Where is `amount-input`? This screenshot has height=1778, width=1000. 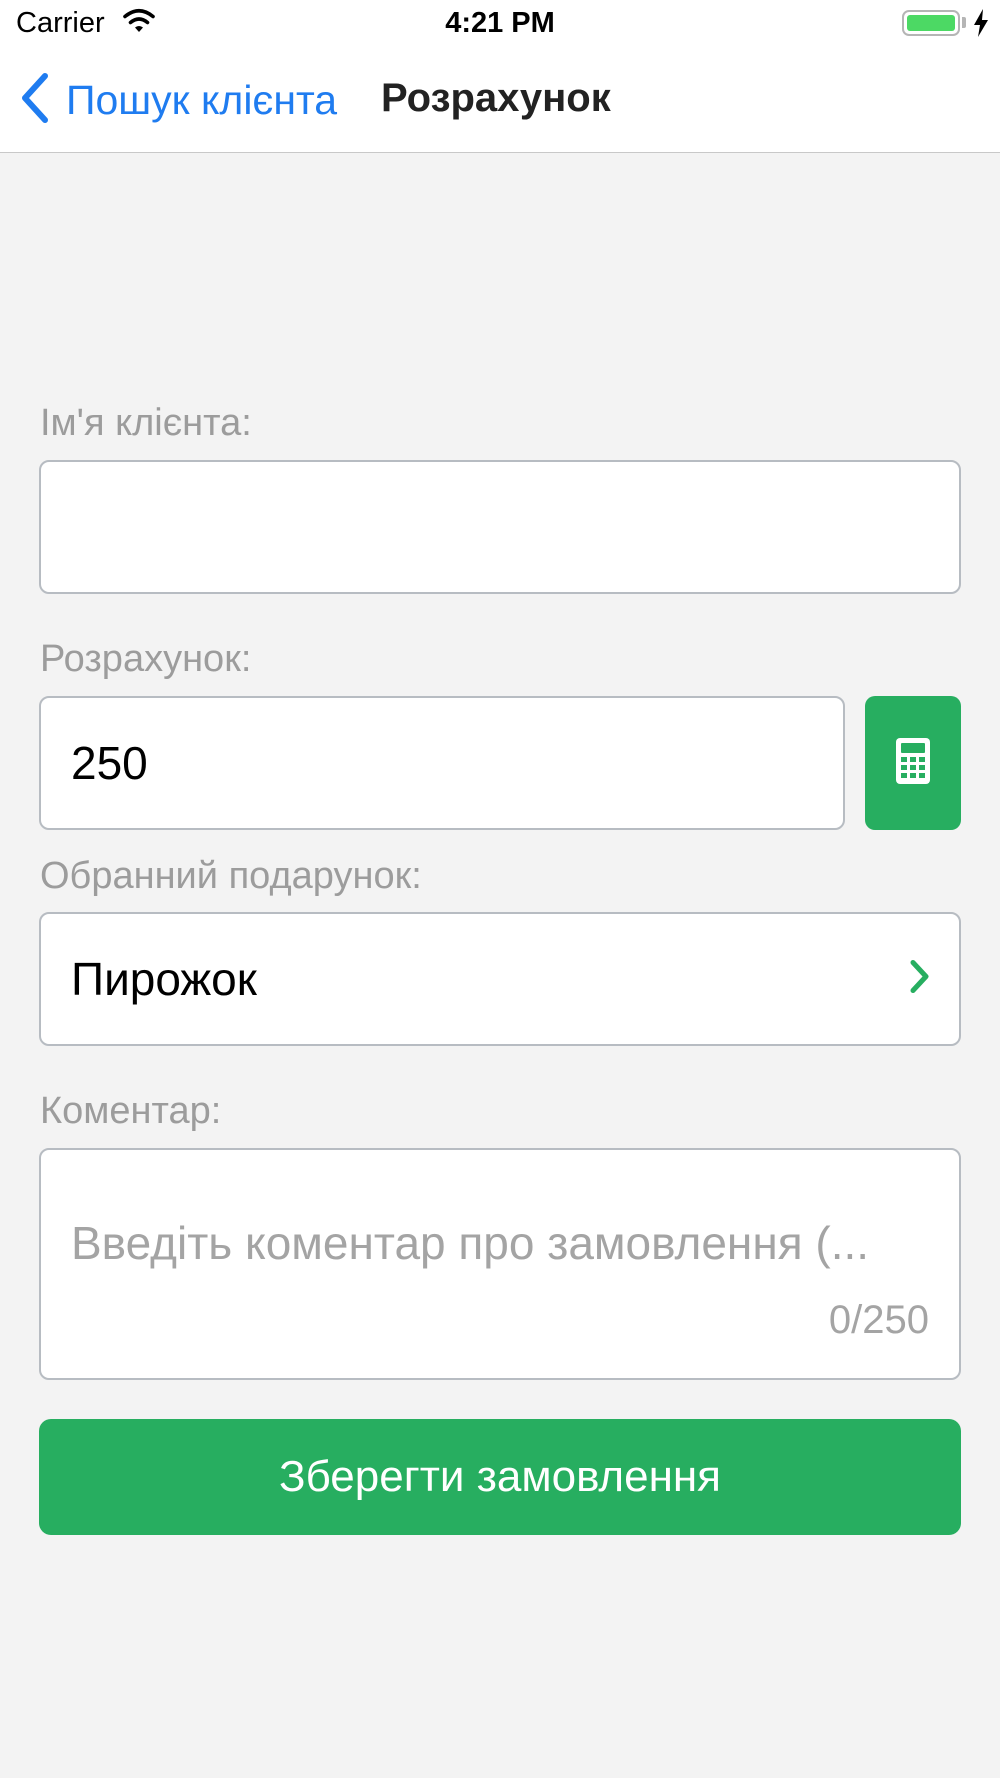 amount-input is located at coordinates (442, 763).